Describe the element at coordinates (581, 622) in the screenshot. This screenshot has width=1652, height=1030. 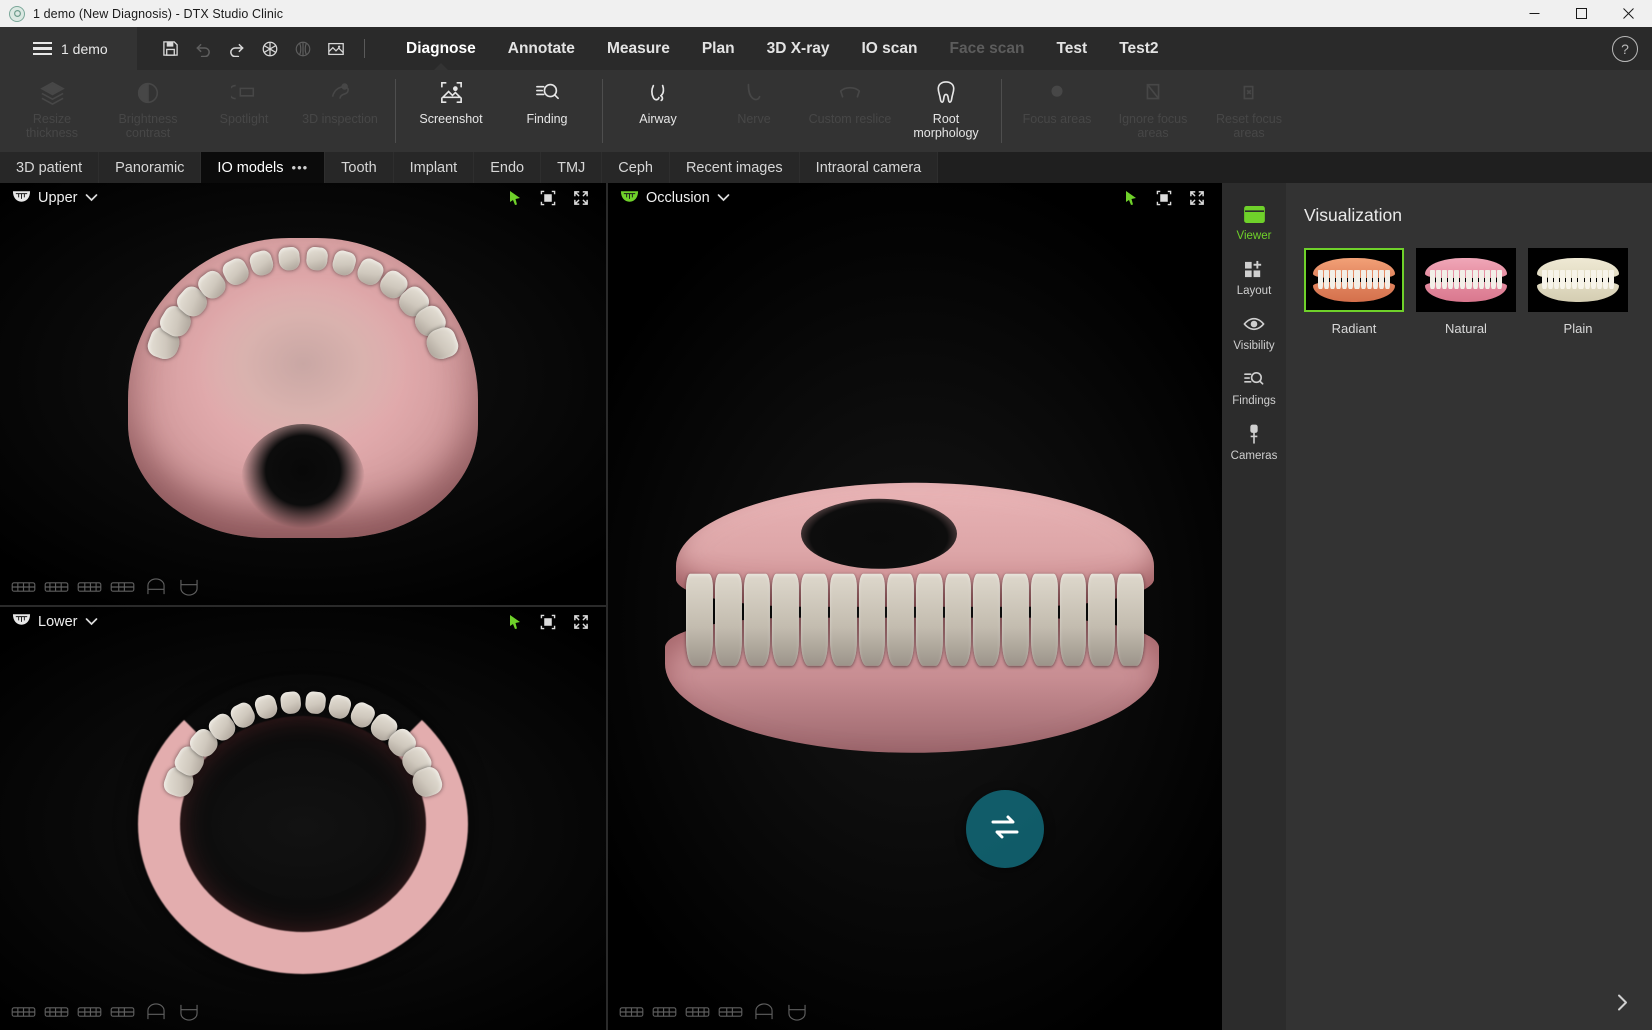
I see `lower-maximize-viewport-button` at that location.